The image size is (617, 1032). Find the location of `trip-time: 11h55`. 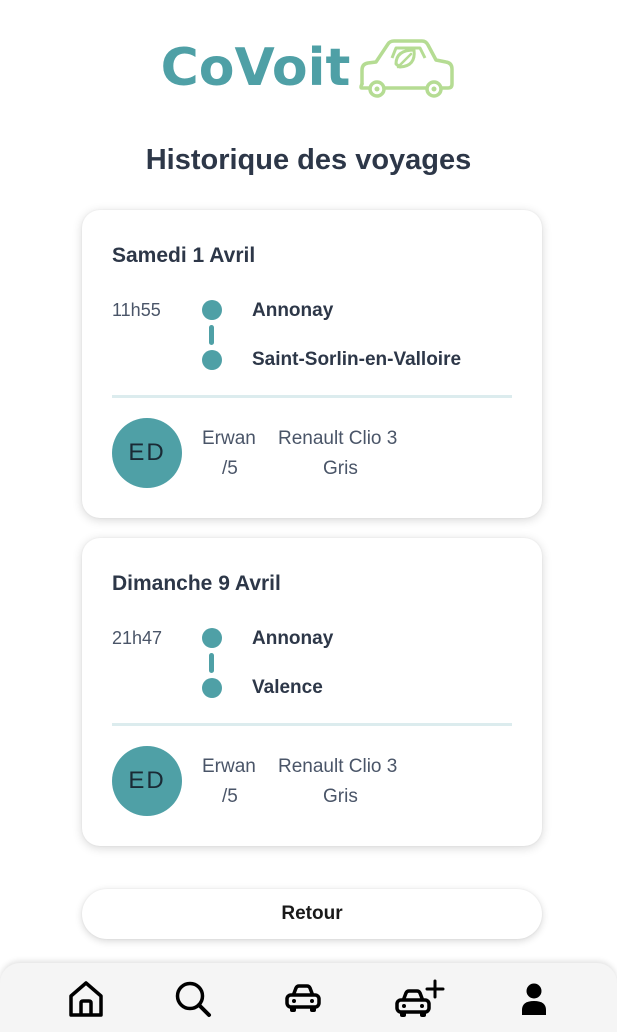

trip-time: 11h55 is located at coordinates (136, 310).